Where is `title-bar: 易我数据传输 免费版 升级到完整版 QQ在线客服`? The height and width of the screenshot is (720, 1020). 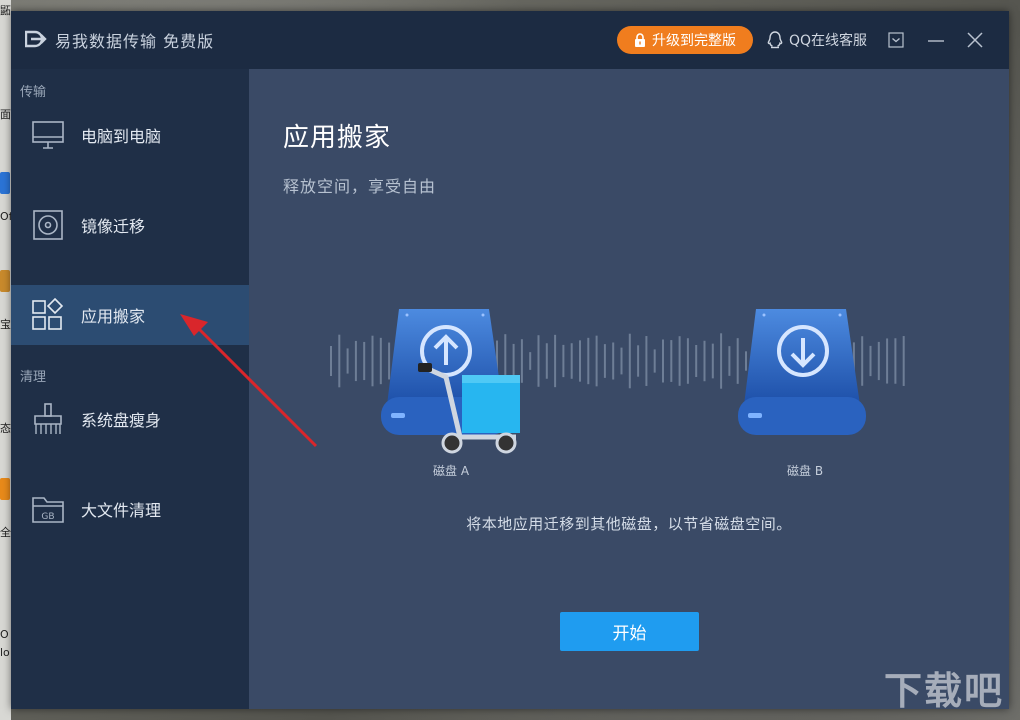 title-bar: 易我数据传输 免费版 升级到完整版 QQ在线客服 is located at coordinates (510, 40).